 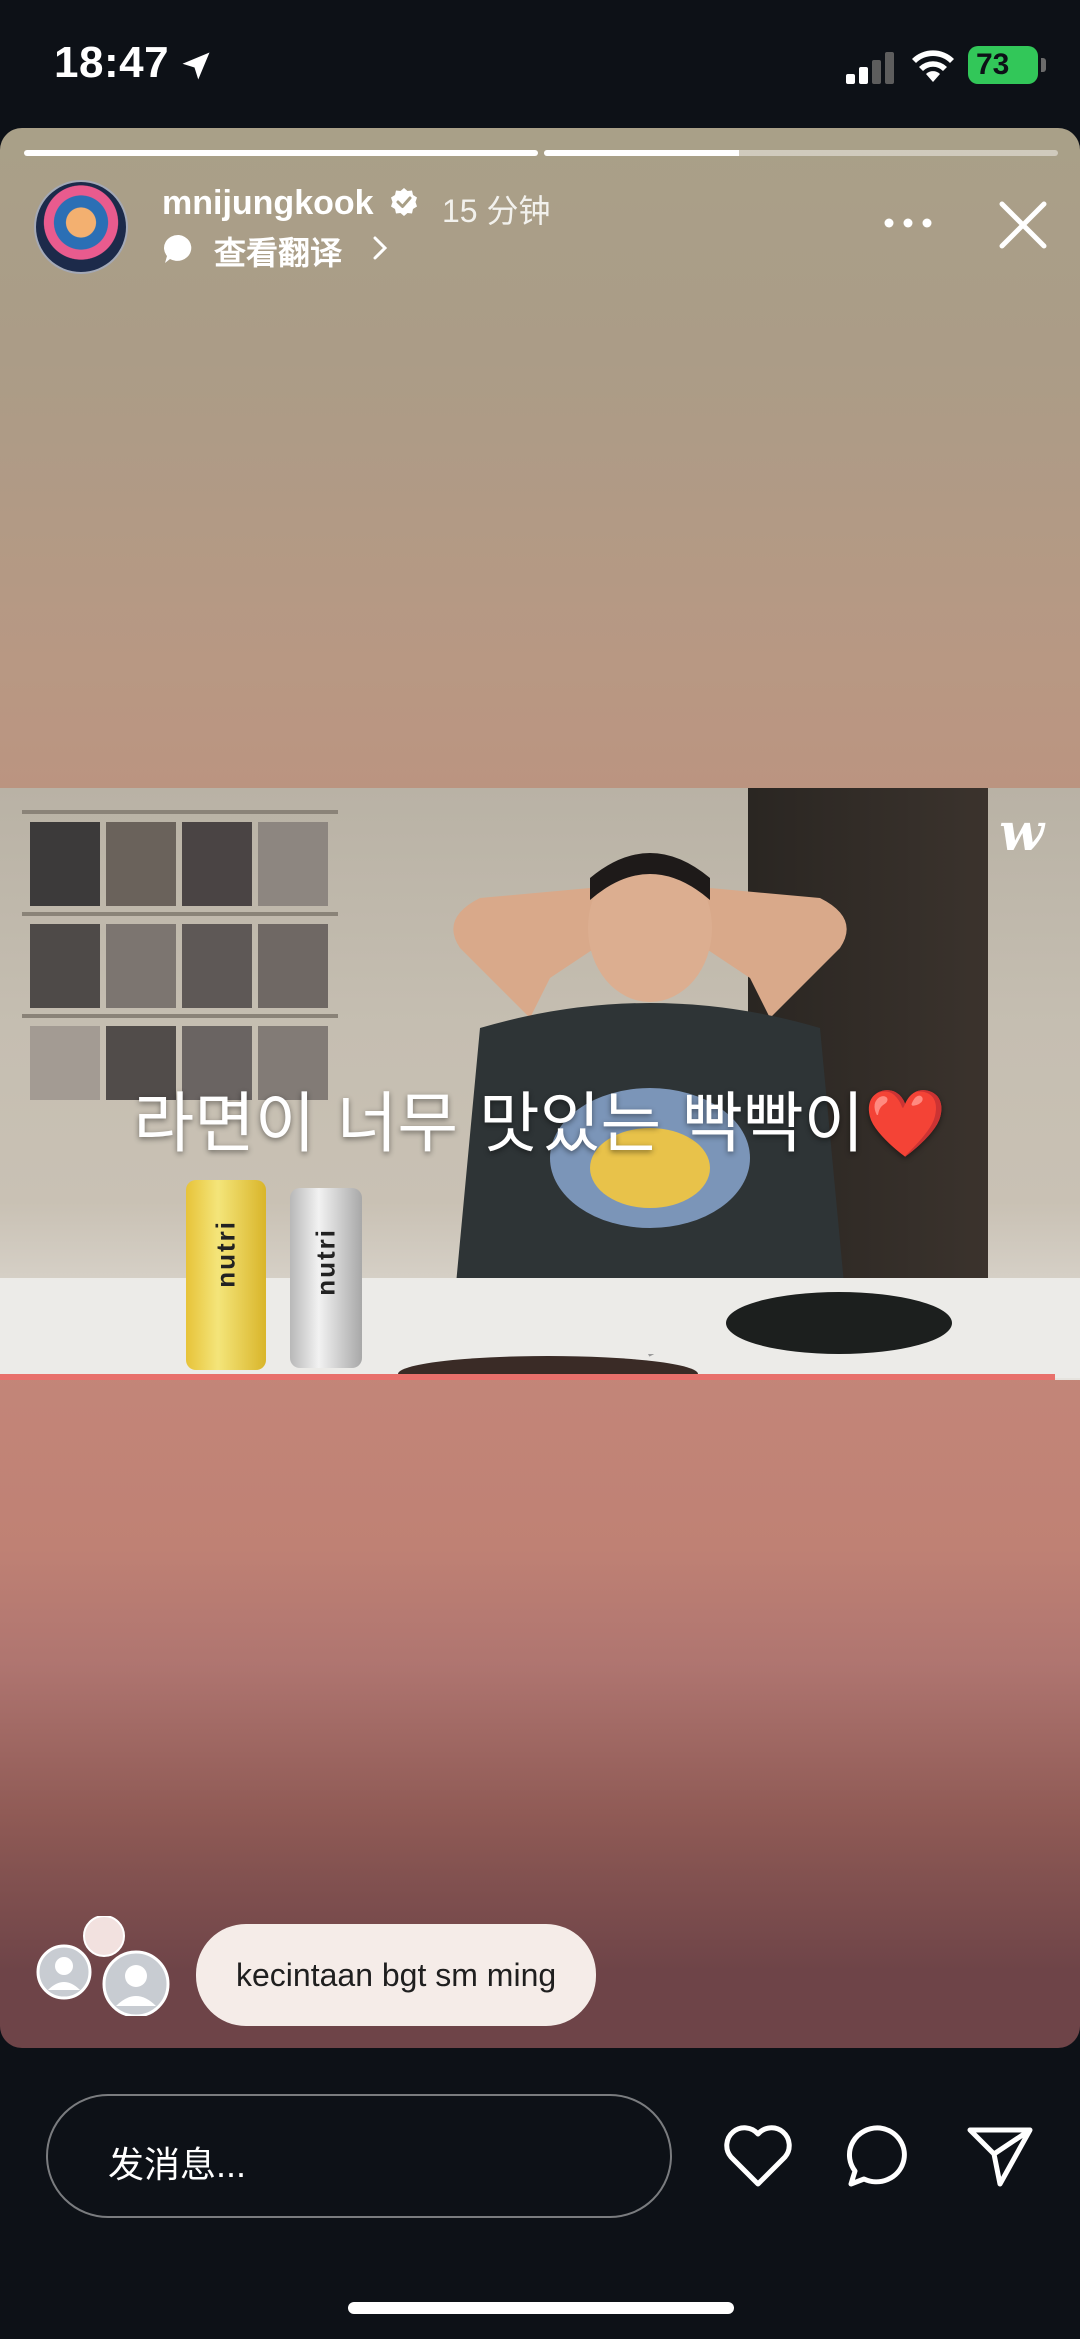 I want to click on drink-can-silver: nutri, so click(x=326, y=1278).